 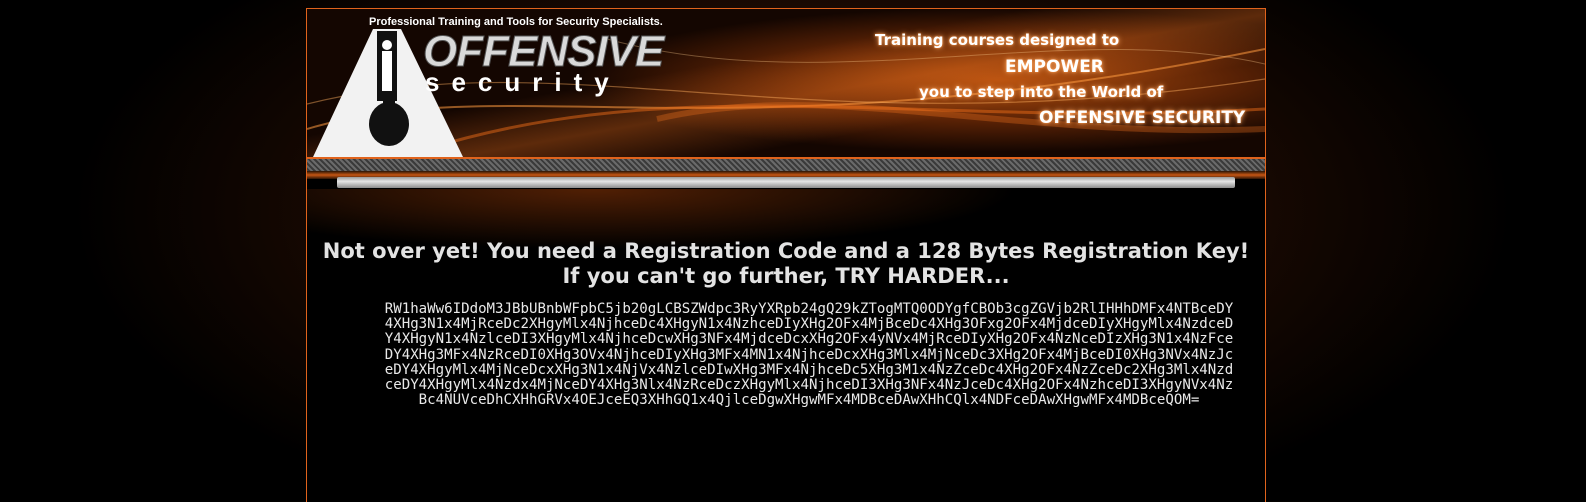 What do you see at coordinates (997, 40) in the screenshot?
I see `promo-line-1: Training courses designed to` at bounding box center [997, 40].